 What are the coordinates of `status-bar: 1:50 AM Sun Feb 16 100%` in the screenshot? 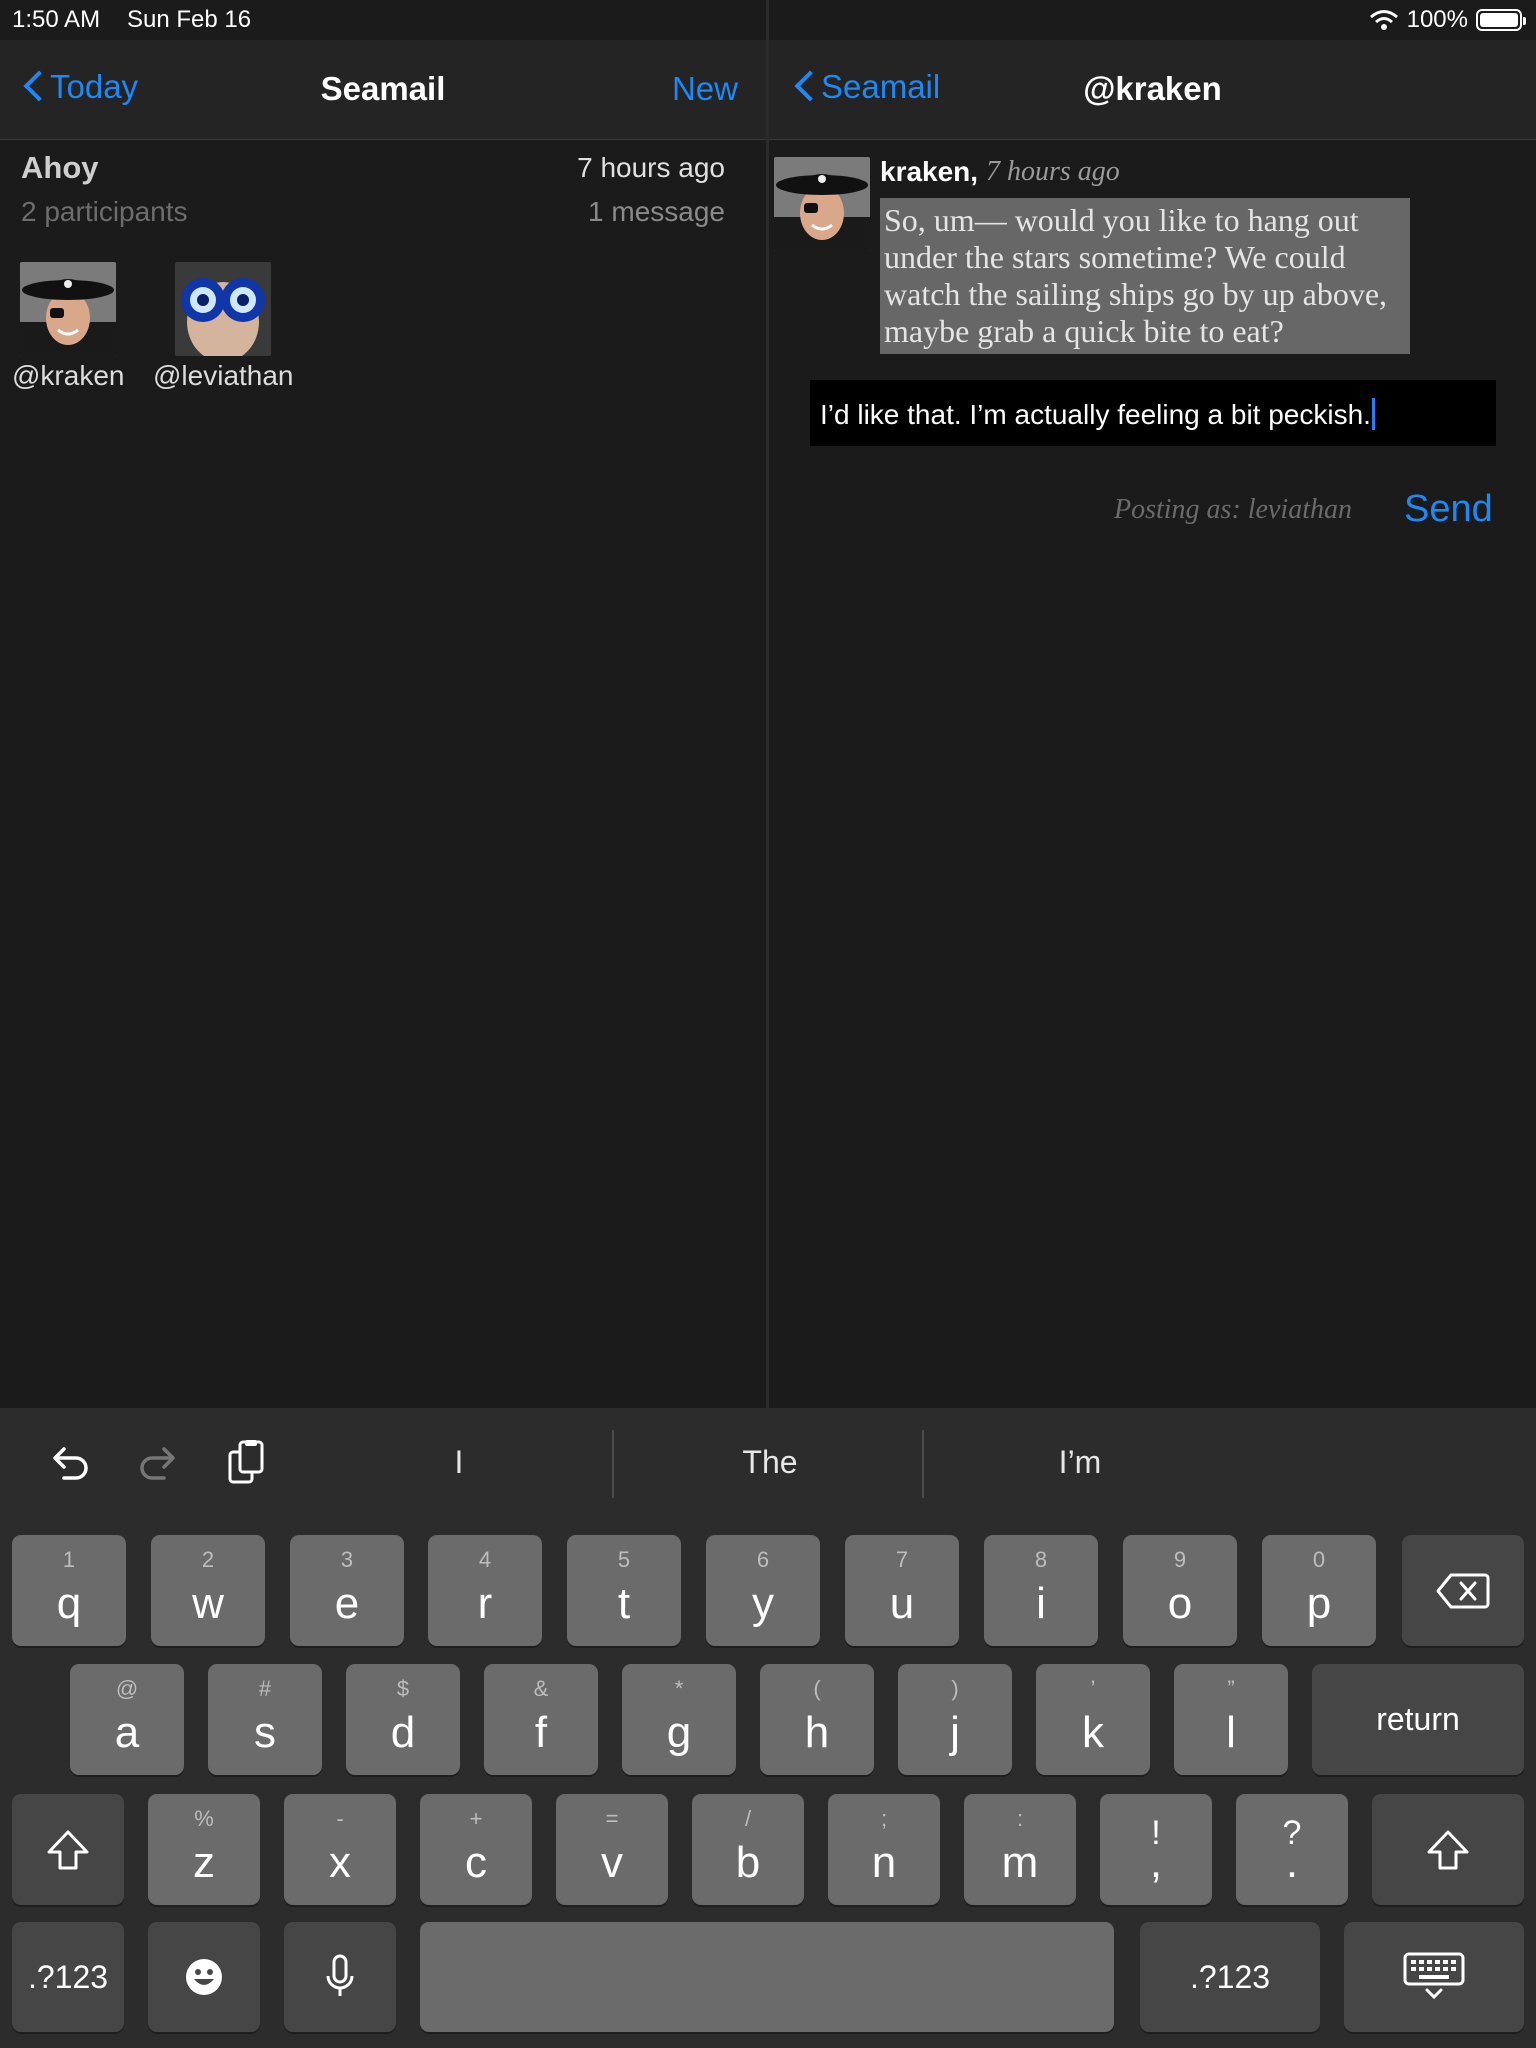 It's located at (768, 20).